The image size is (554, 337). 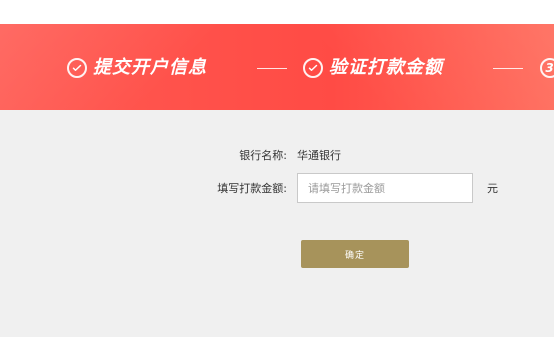 What do you see at coordinates (150, 67) in the screenshot?
I see `step-1-label: 提交开户信息` at bounding box center [150, 67].